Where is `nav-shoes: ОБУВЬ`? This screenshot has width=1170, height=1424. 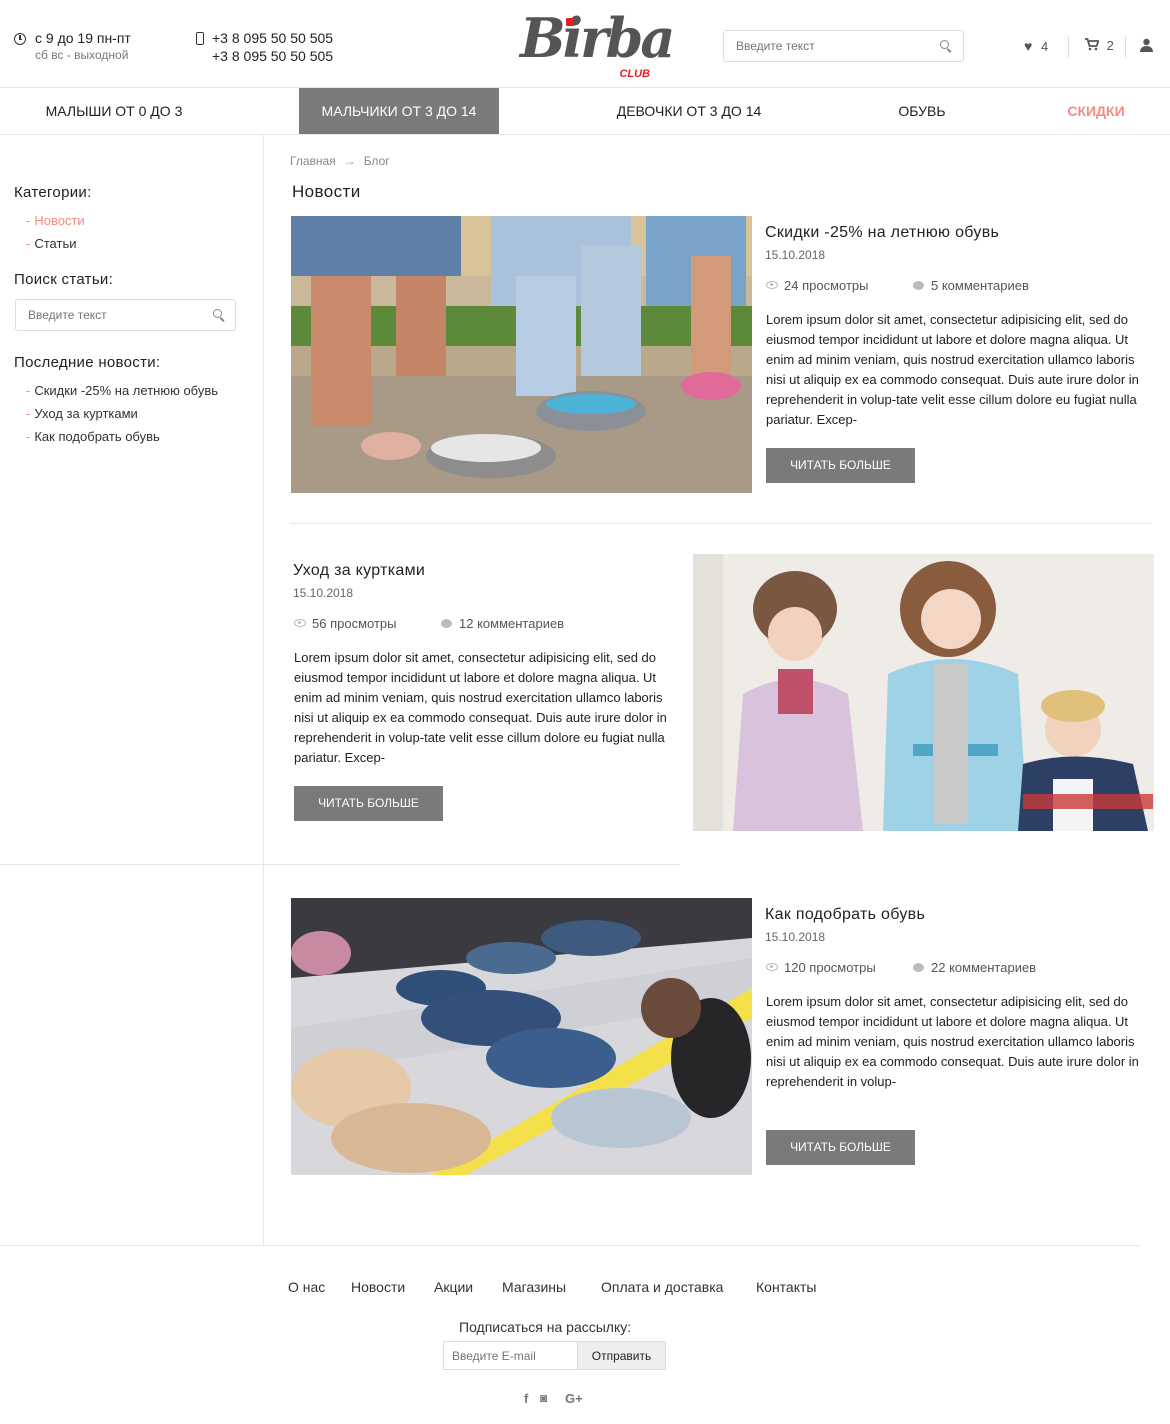 nav-shoes: ОБУВЬ is located at coordinates (922, 111).